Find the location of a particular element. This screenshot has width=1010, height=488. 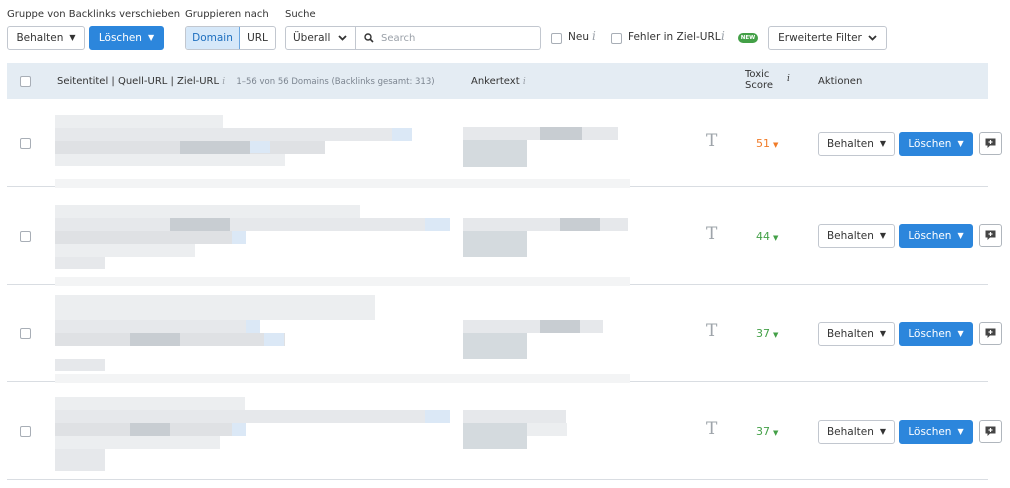

toxic-score: 51 ▼ is located at coordinates (767, 143).